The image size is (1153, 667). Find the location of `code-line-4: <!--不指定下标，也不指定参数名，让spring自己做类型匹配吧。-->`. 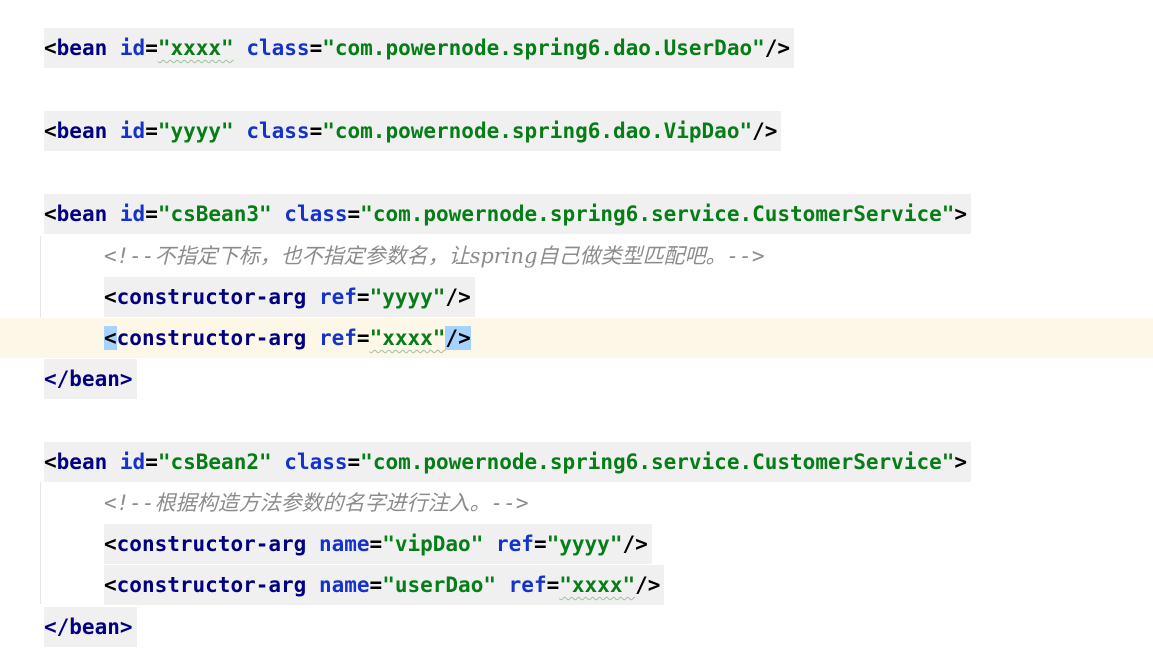

code-line-4: <!--不指定下标，也不指定参数名，让spring自己做类型匹配吧。--> is located at coordinates (576, 256).